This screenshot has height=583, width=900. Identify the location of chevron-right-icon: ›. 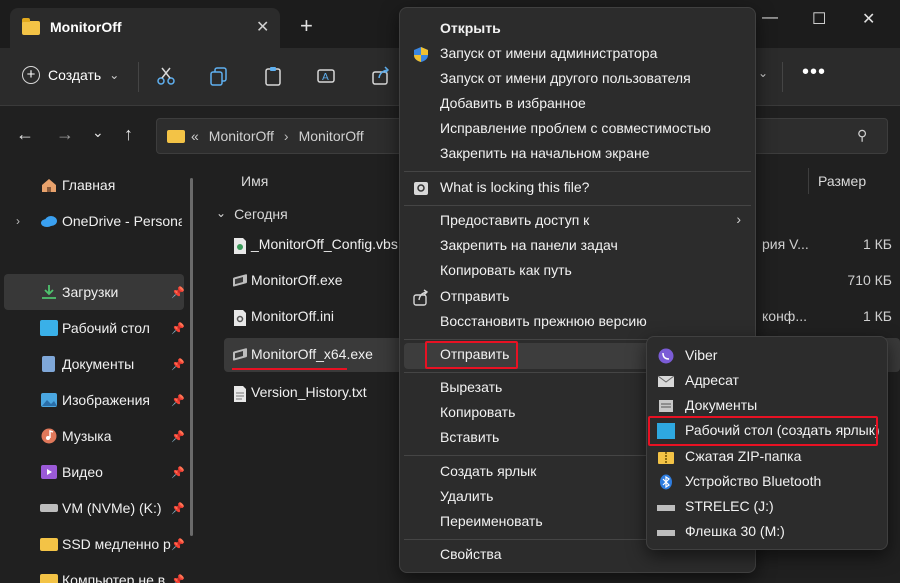
(18, 221).